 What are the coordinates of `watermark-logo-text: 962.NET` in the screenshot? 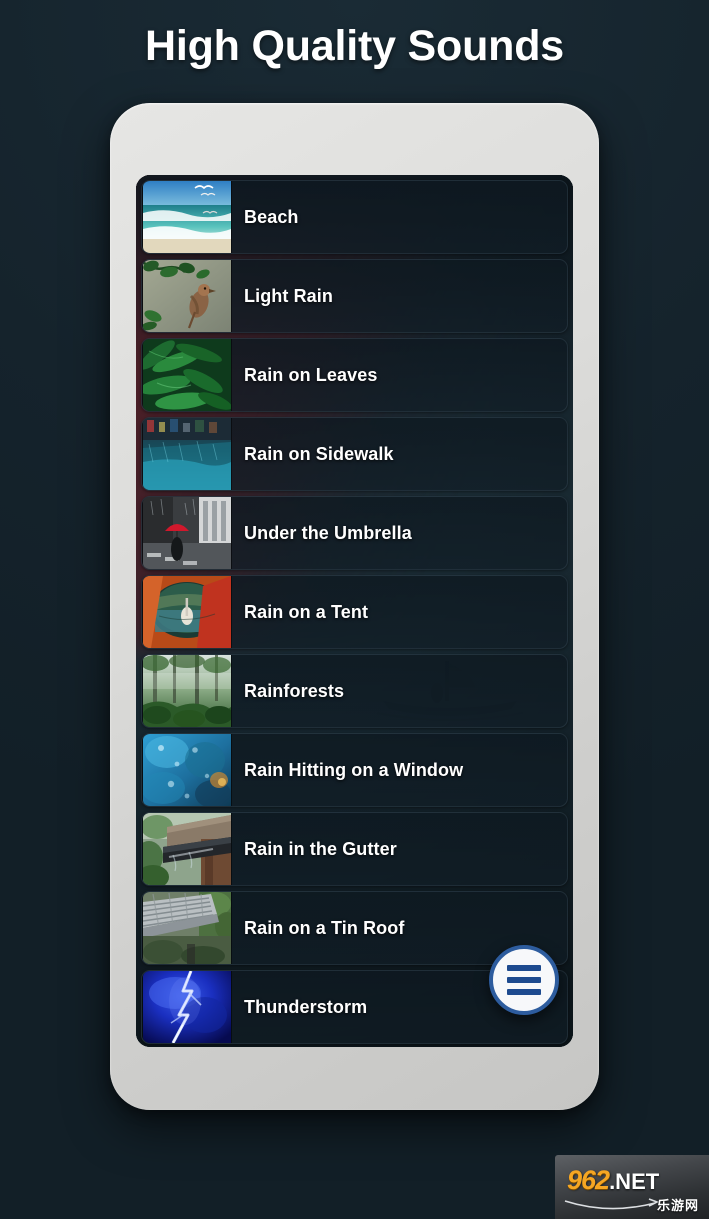 It's located at (613, 1180).